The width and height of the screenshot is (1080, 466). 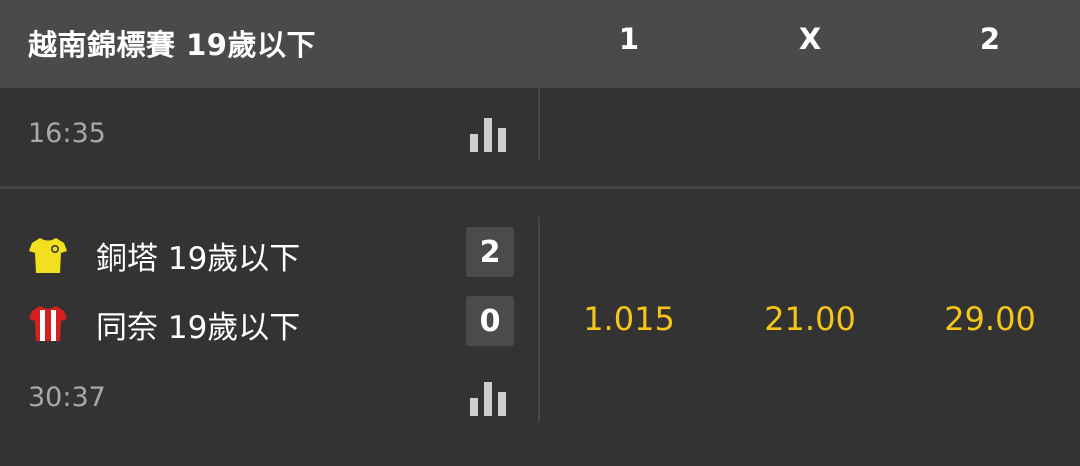 What do you see at coordinates (48, 255) in the screenshot?
I see `home-shirt-icon` at bounding box center [48, 255].